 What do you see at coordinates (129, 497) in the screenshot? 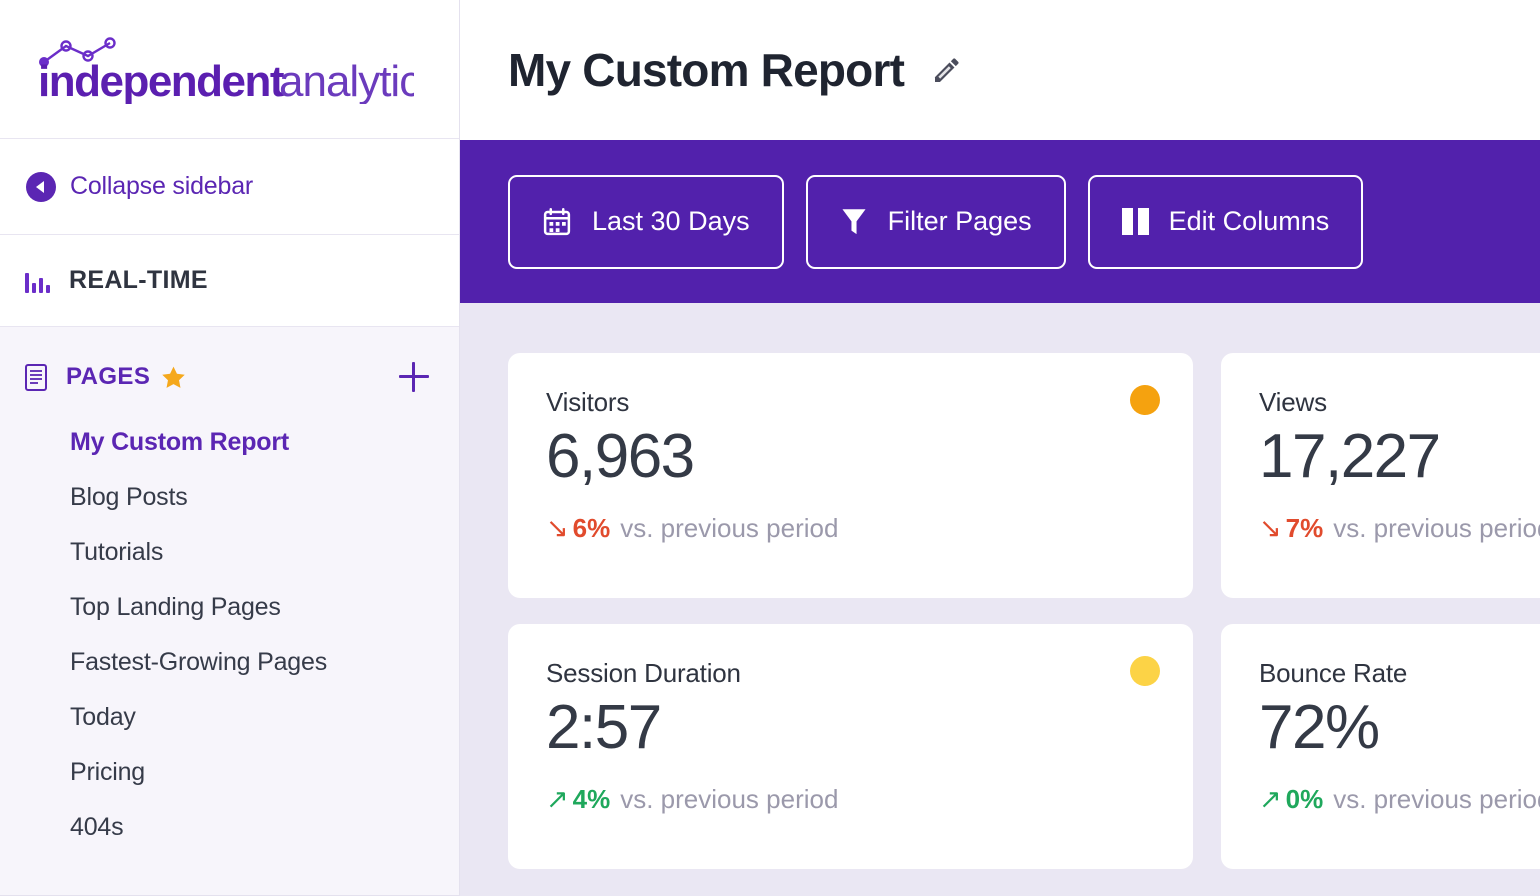
I see `page-item-label: Blog Posts` at bounding box center [129, 497].